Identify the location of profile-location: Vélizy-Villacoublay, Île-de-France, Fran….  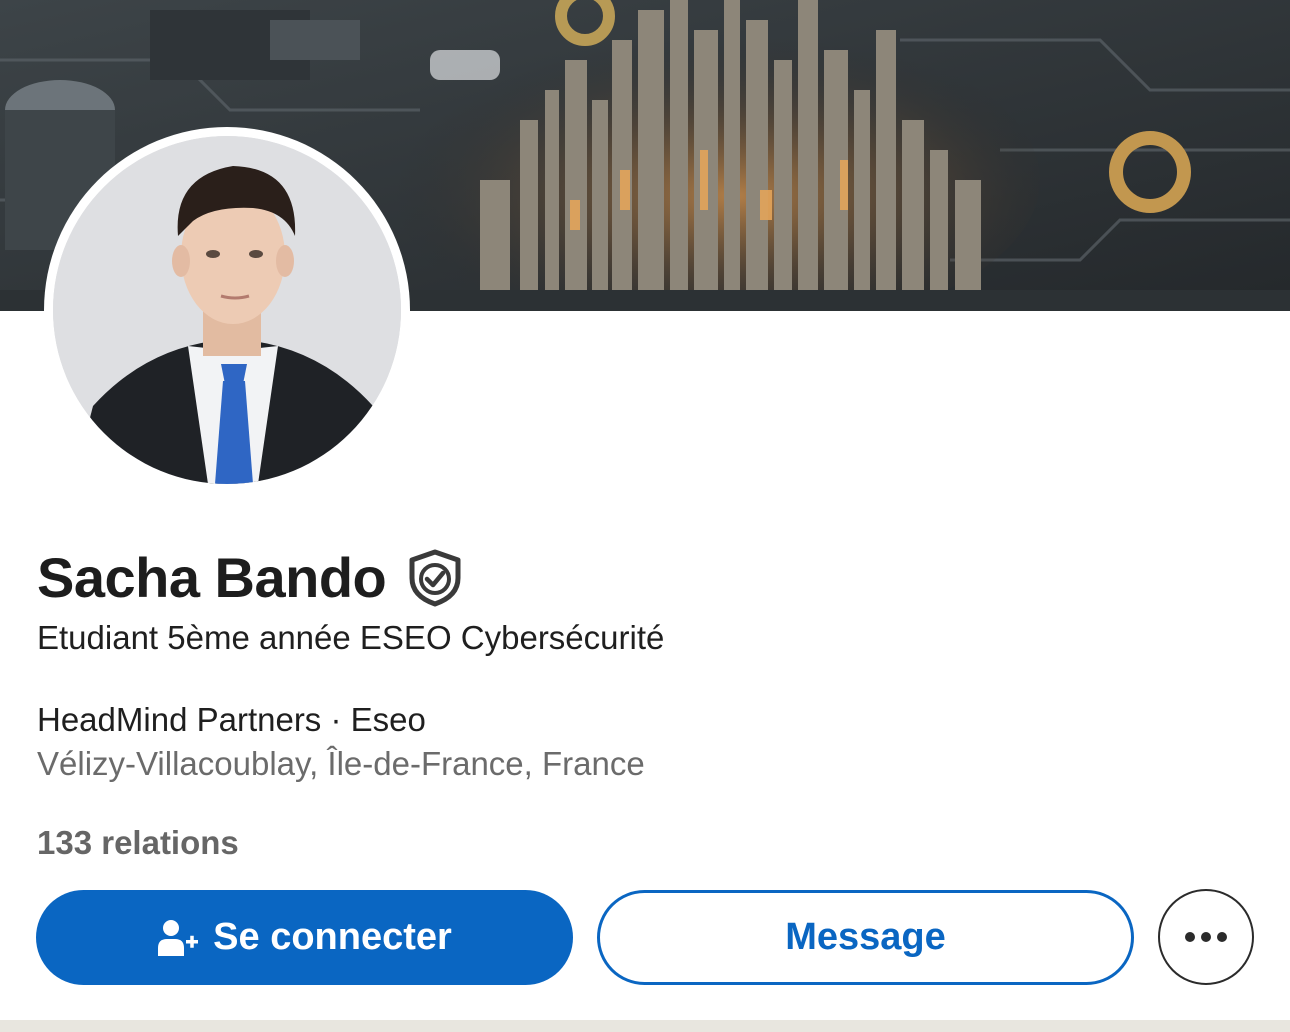
(341, 763).